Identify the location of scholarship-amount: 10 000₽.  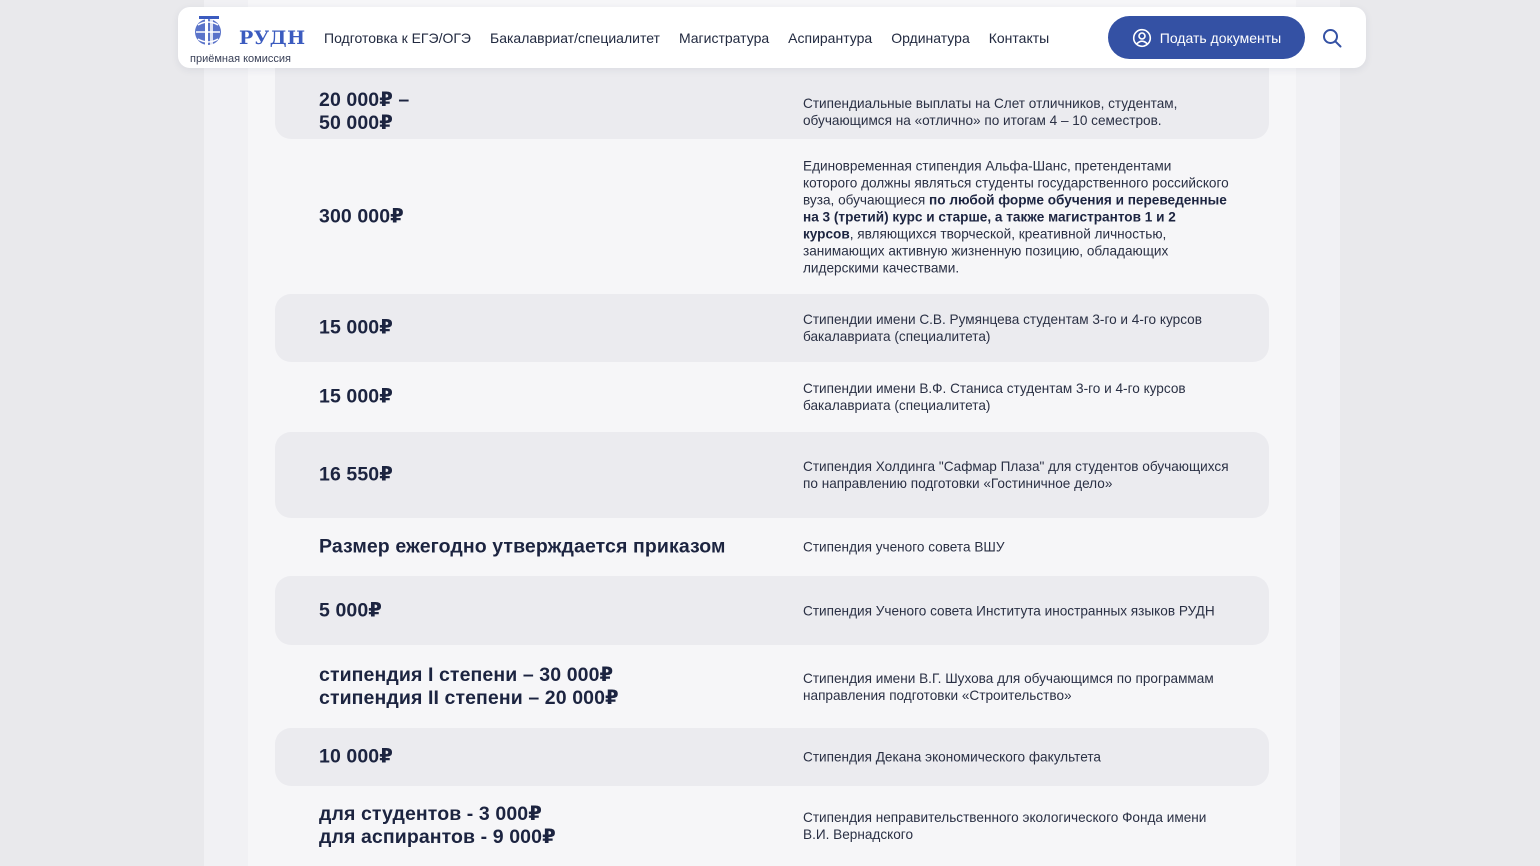
(356, 756).